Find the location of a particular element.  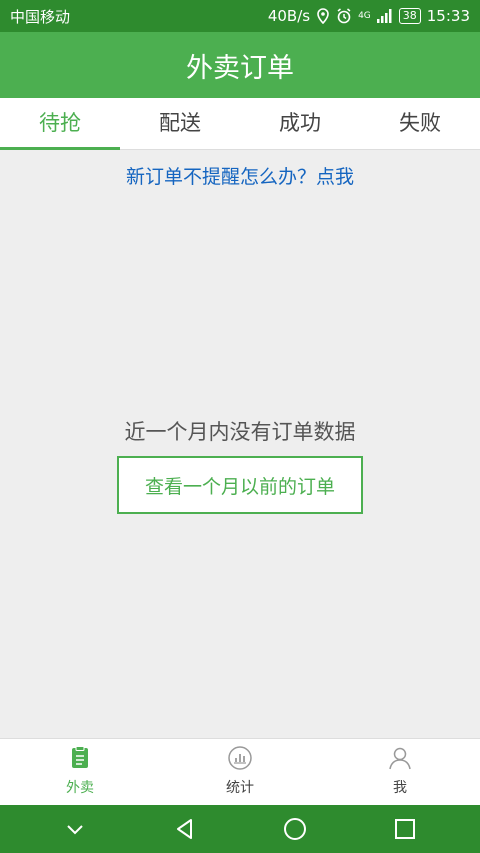

tab-failed: 失败 is located at coordinates (420, 123).